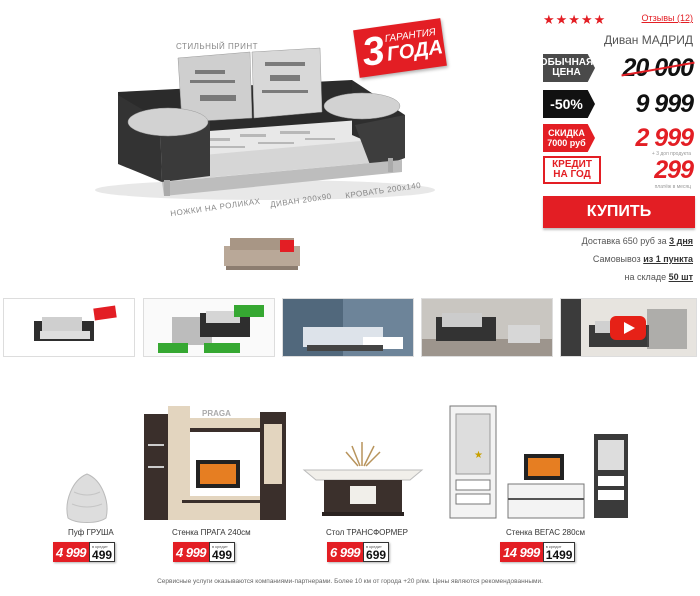 The image size is (700, 596). Describe the element at coordinates (215, 463) in the screenshot. I see `wall-unit-praga-image: PRAGA` at that location.